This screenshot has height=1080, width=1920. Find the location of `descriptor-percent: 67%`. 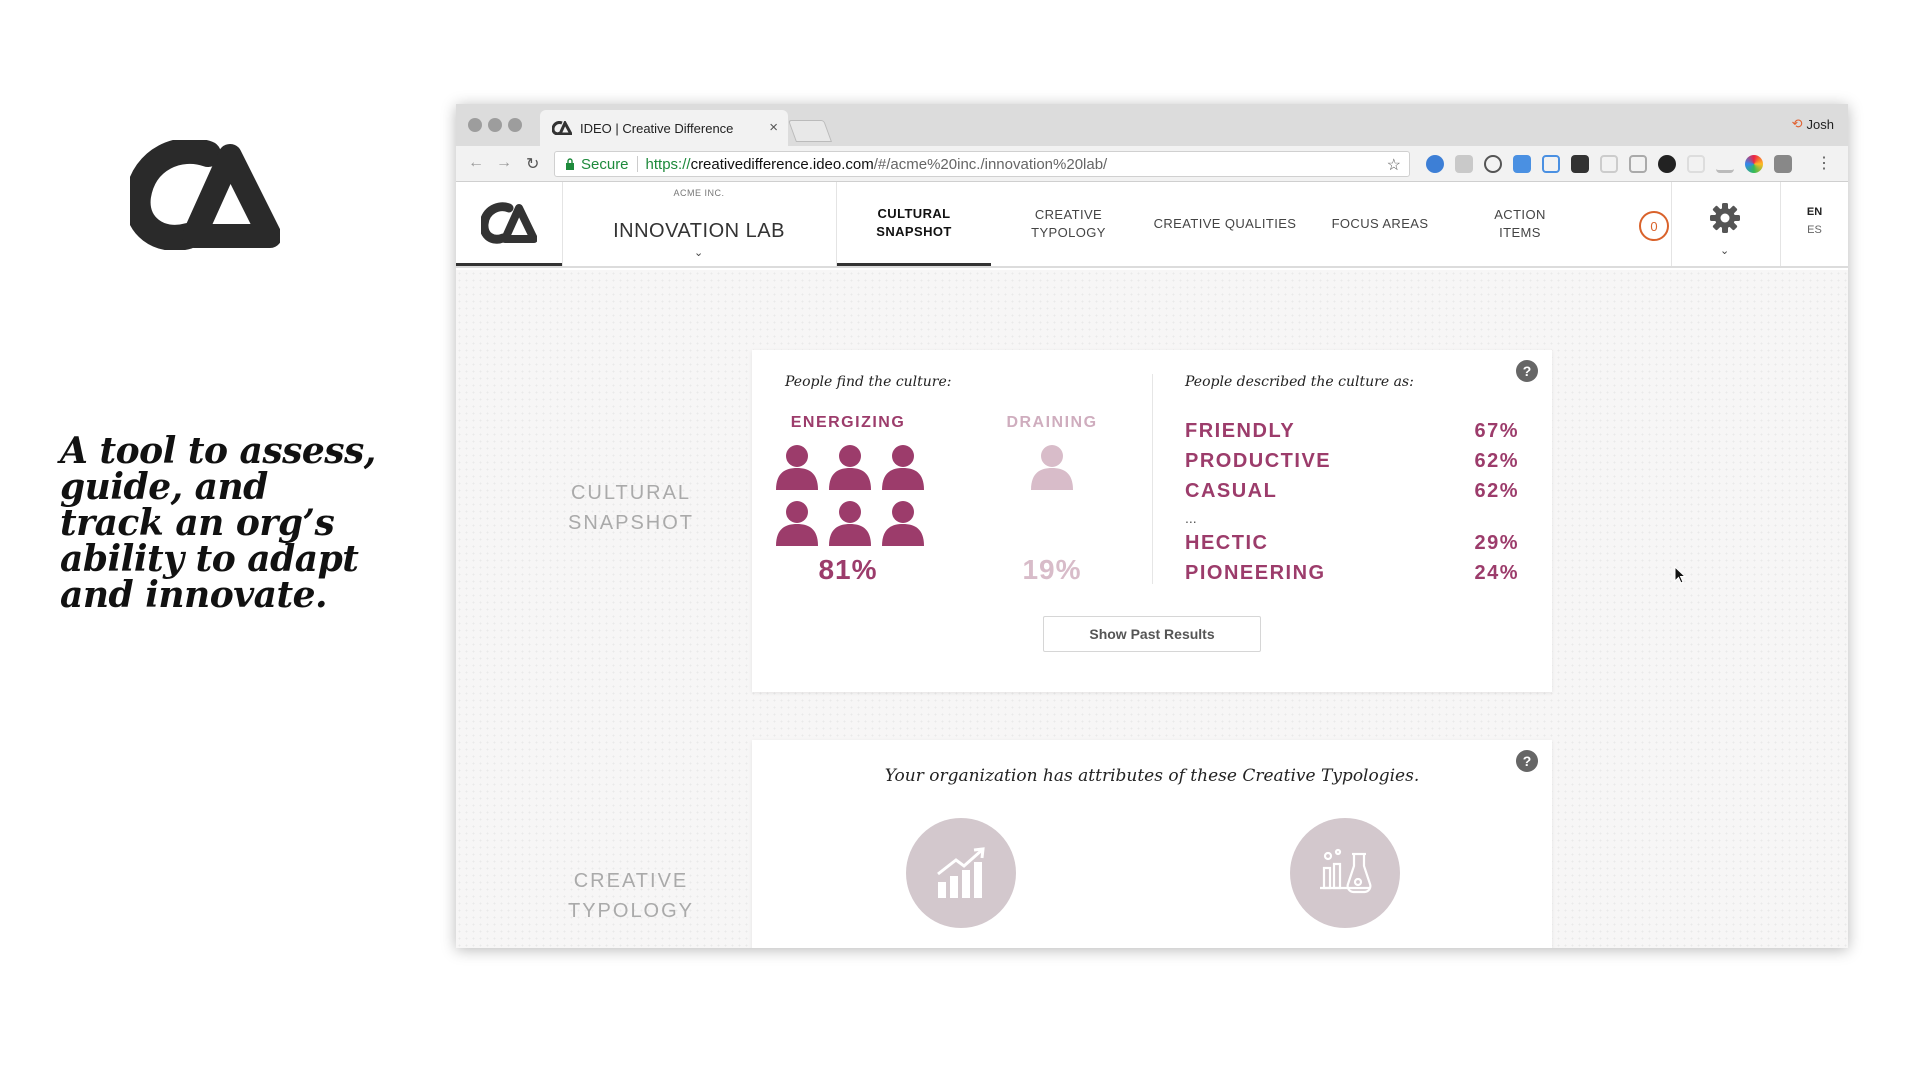

descriptor-percent: 67% is located at coordinates (1496, 431).